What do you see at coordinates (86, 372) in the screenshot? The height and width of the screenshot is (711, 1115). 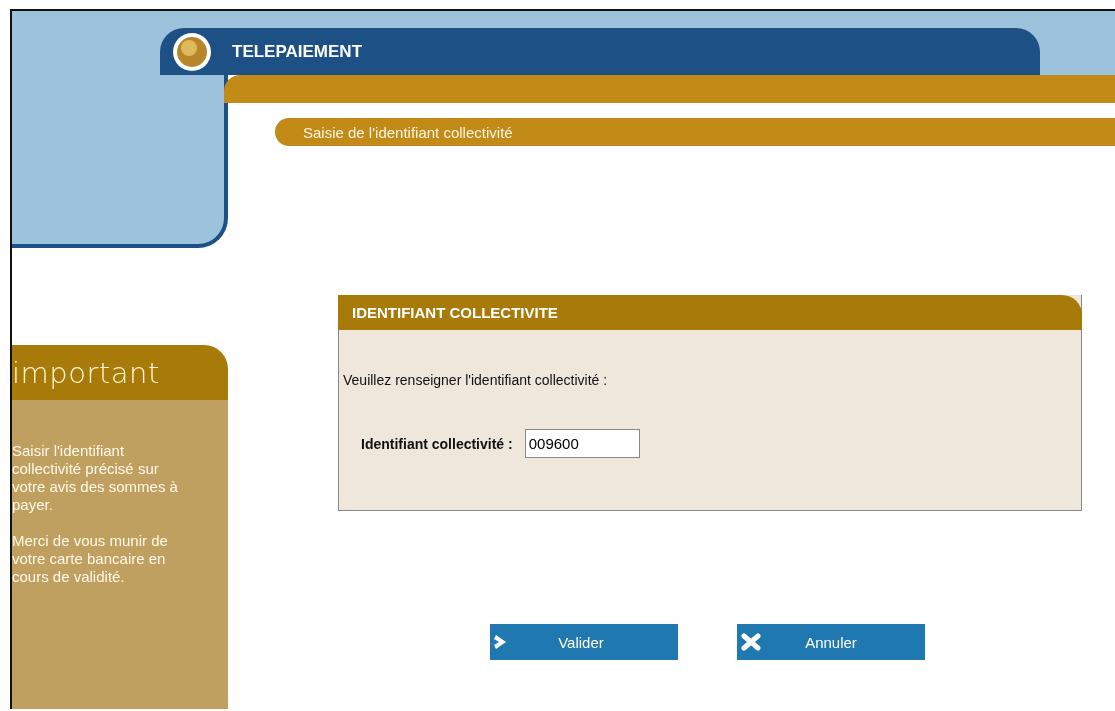 I see `sidebar-title: important` at bounding box center [86, 372].